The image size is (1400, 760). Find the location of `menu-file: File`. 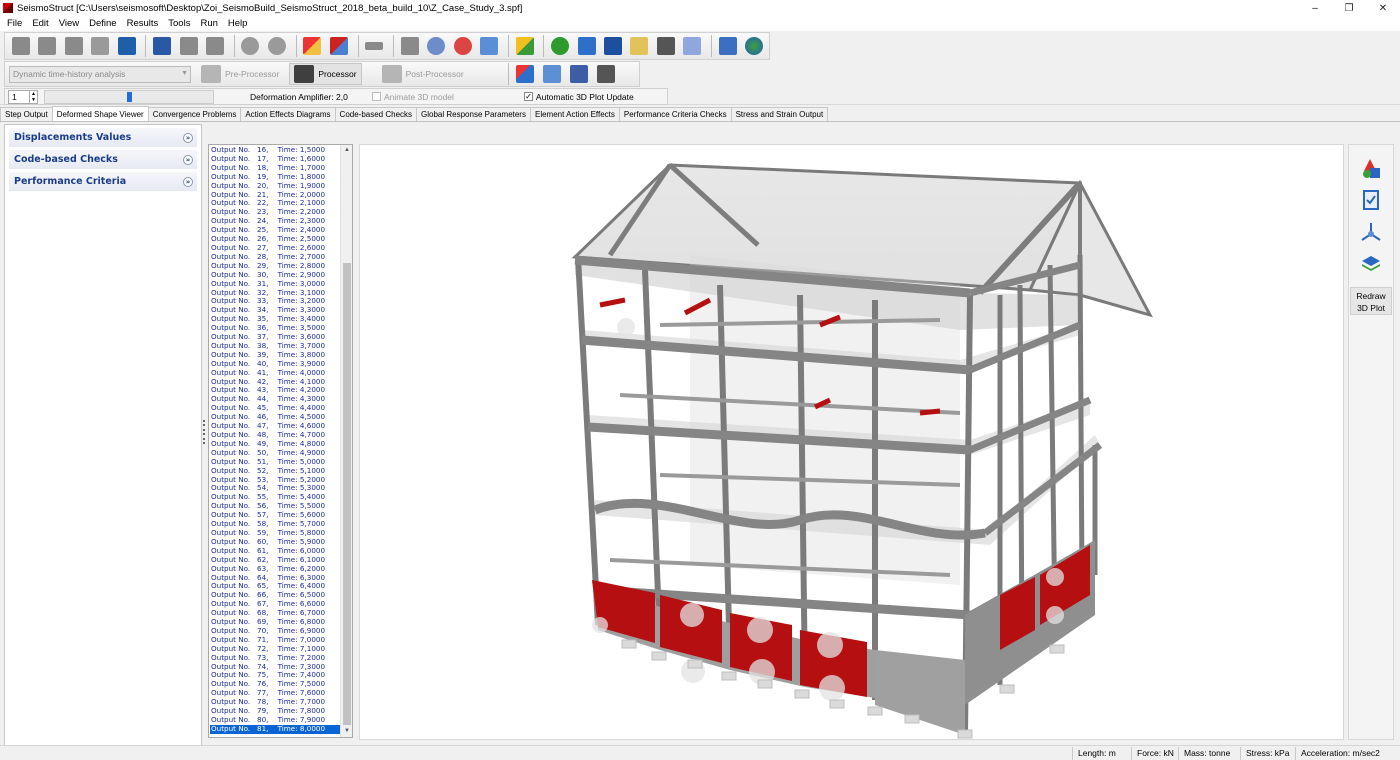

menu-file: File is located at coordinates (14, 23).